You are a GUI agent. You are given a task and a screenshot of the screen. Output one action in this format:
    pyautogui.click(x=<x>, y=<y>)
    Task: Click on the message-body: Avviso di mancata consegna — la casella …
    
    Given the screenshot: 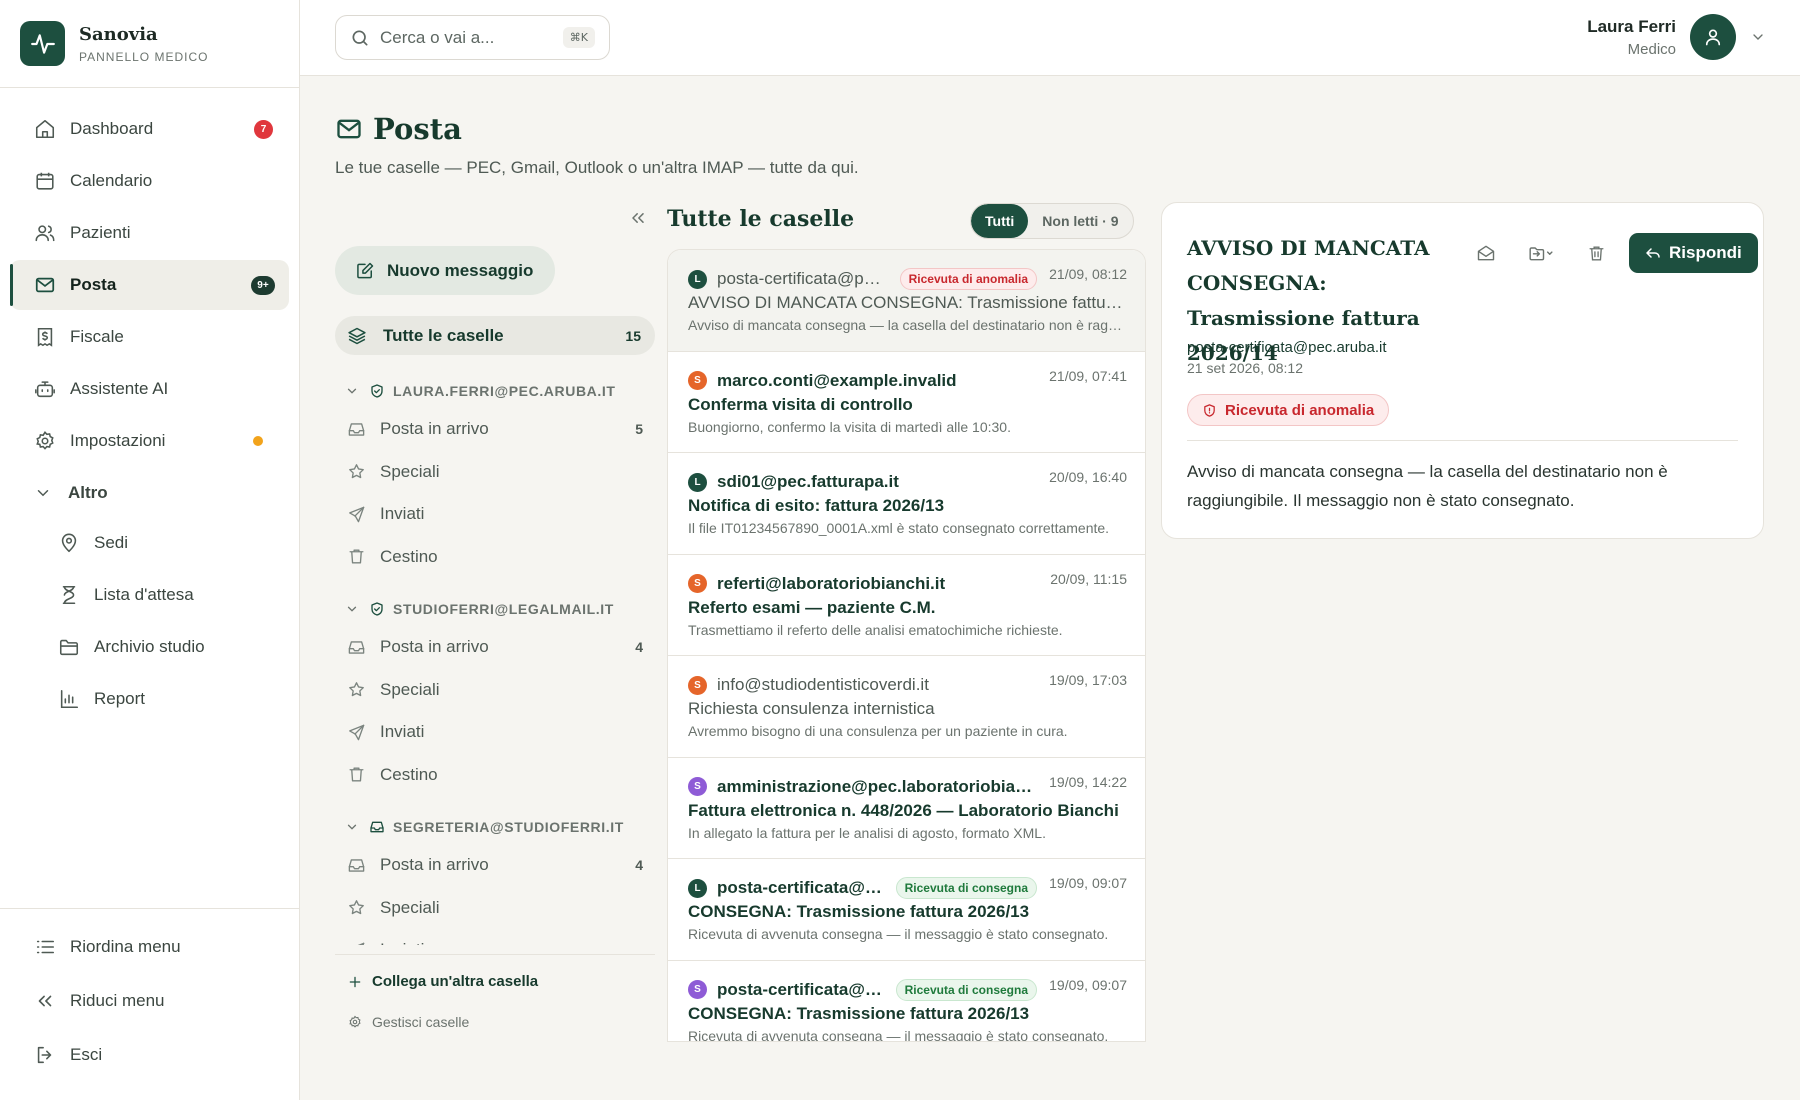 What is the action you would take?
    pyautogui.click(x=1427, y=486)
    